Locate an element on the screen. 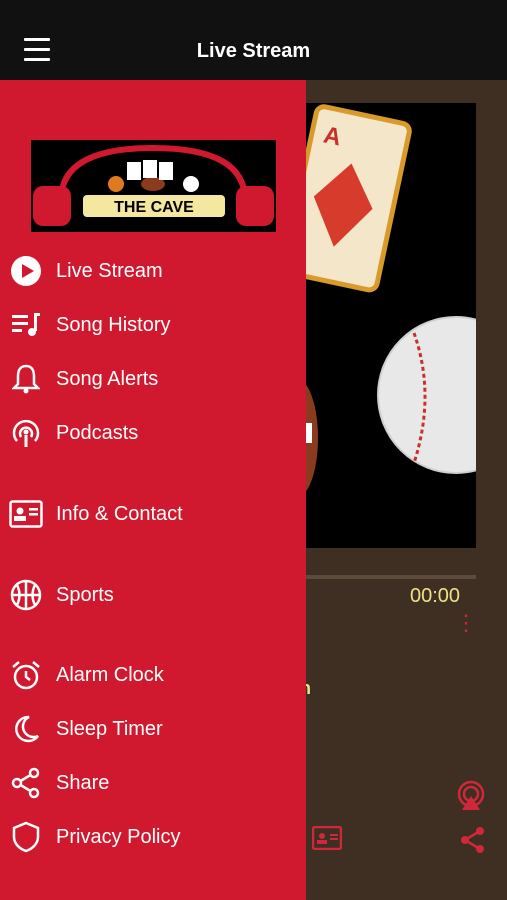  menu-item-privacy-policy: Privacy Policy is located at coordinates (153, 837).